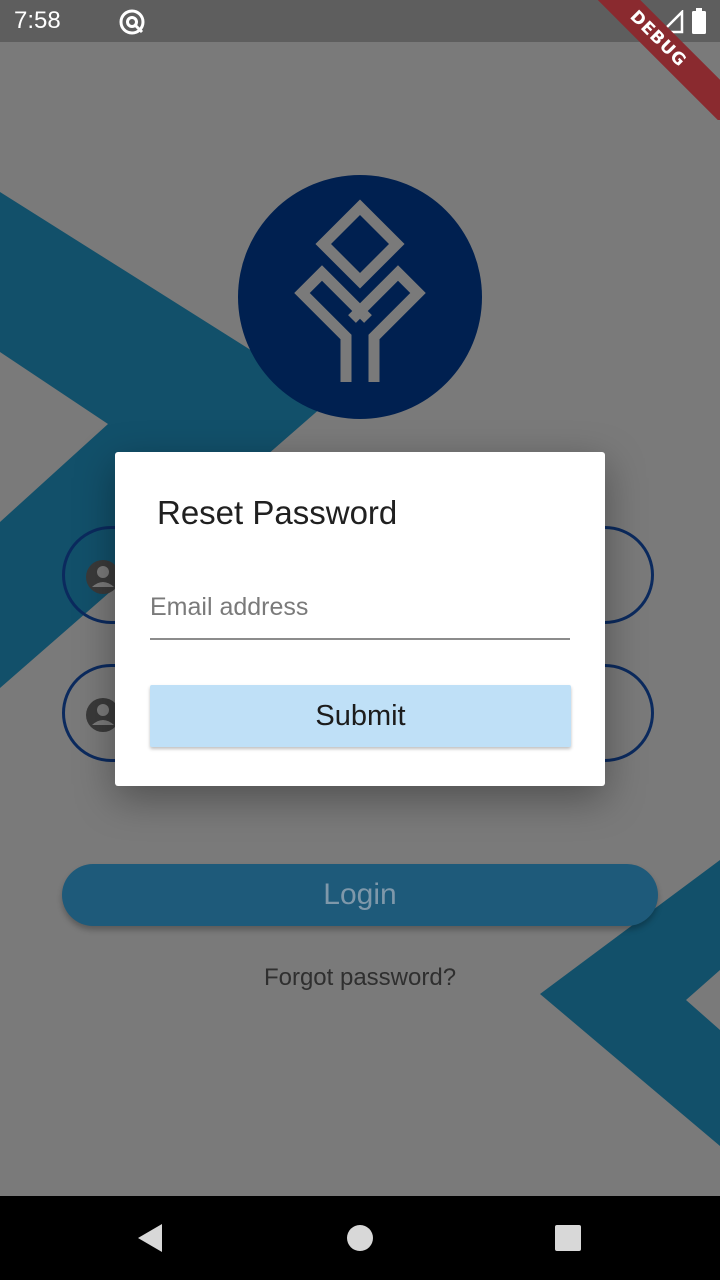 Image resolution: width=720 pixels, height=1280 pixels. I want to click on forgot-password-link: Forgot password?, so click(360, 978).